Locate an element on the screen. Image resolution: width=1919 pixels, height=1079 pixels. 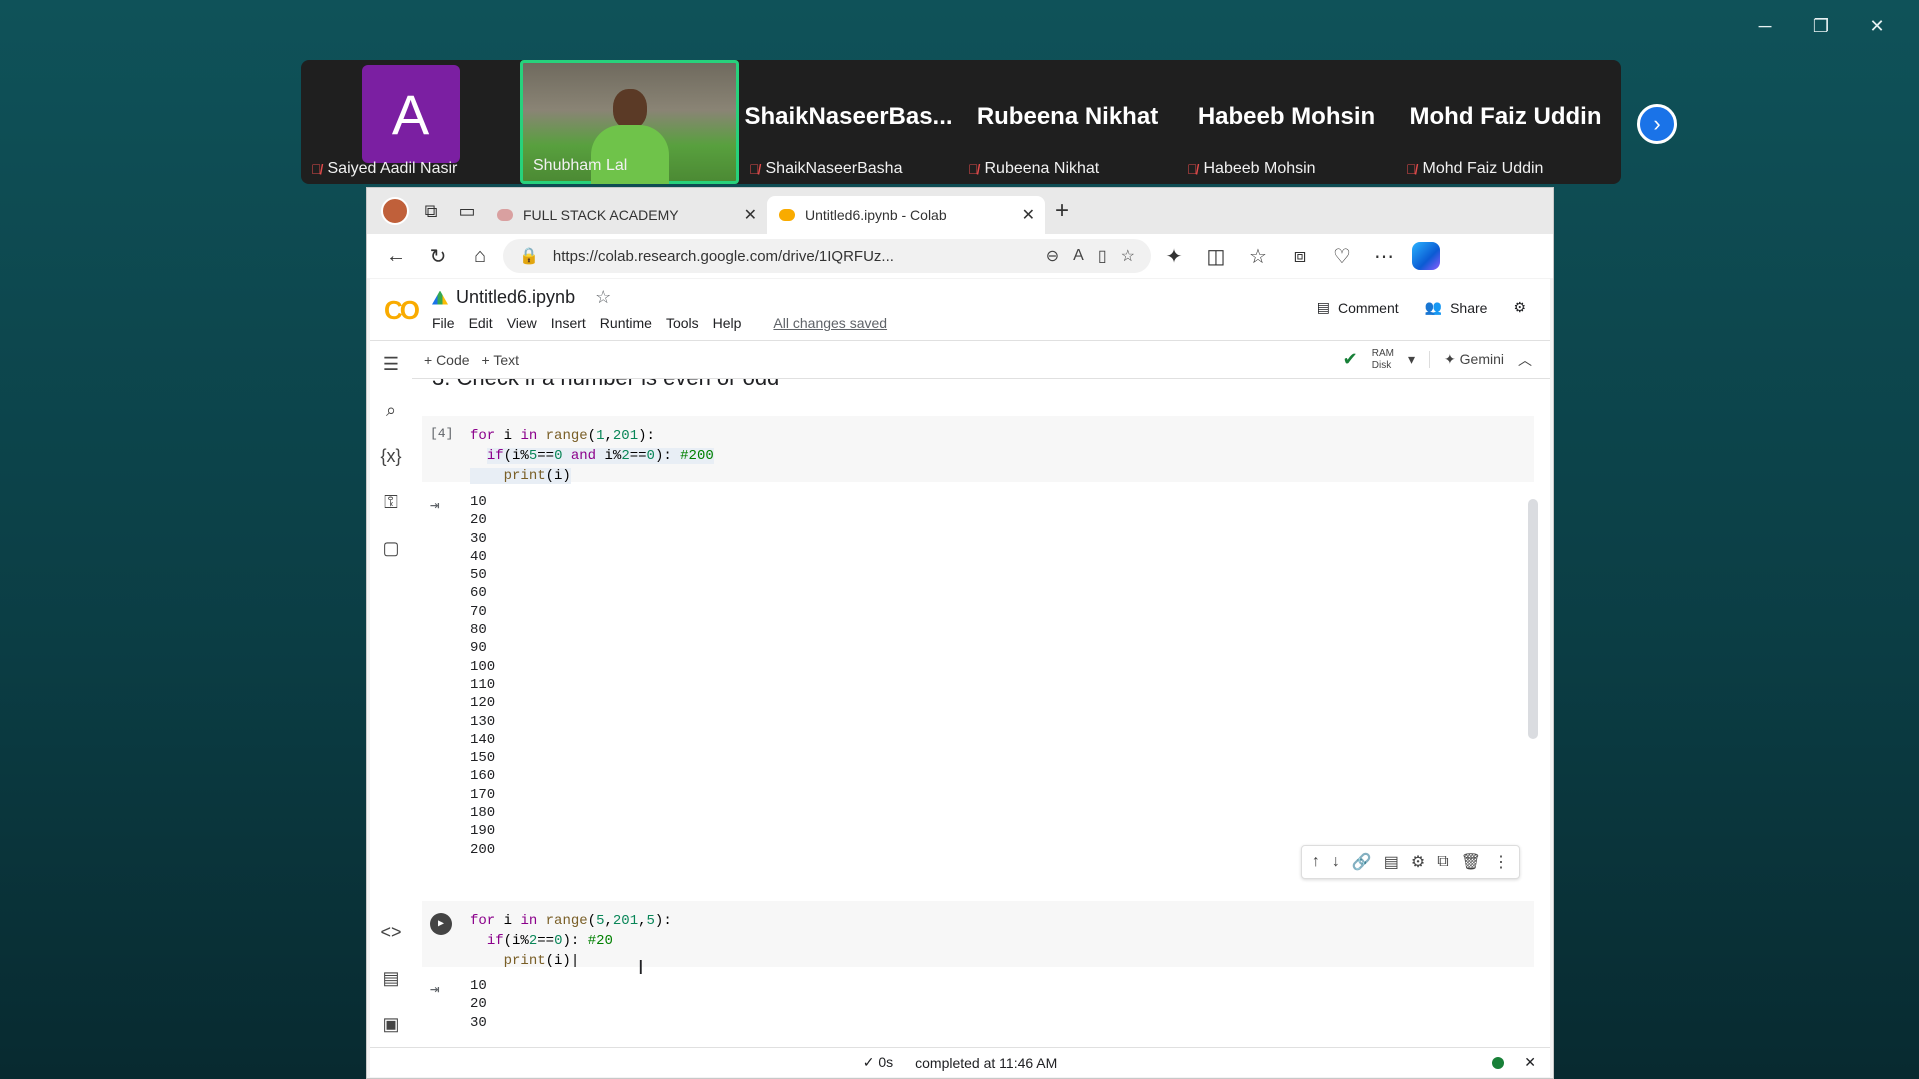
output-line: 30 is located at coordinates (478, 1022).